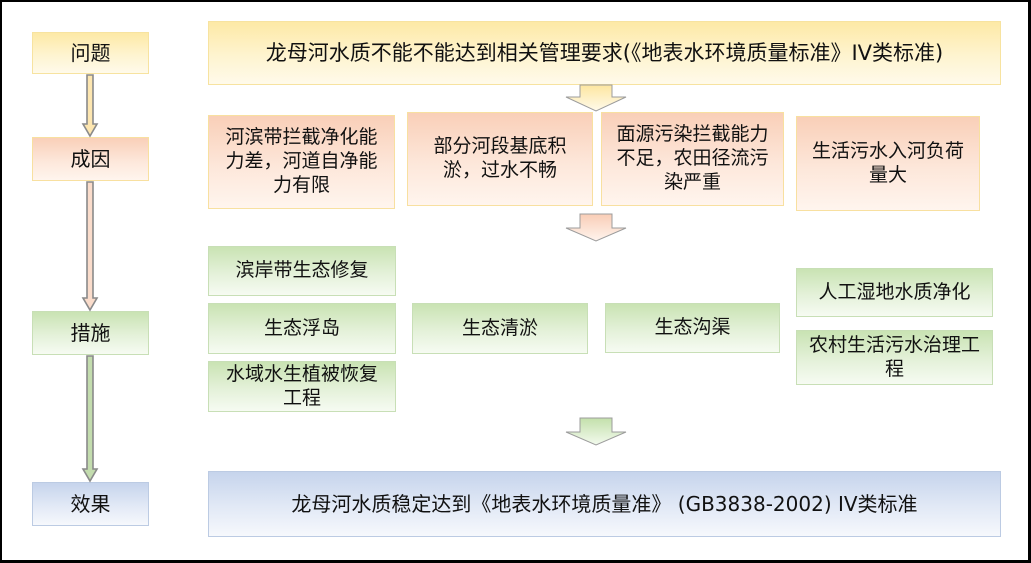 The image size is (1031, 563). What do you see at coordinates (692, 328) in the screenshot?
I see `measure-box: 生态沟渠` at bounding box center [692, 328].